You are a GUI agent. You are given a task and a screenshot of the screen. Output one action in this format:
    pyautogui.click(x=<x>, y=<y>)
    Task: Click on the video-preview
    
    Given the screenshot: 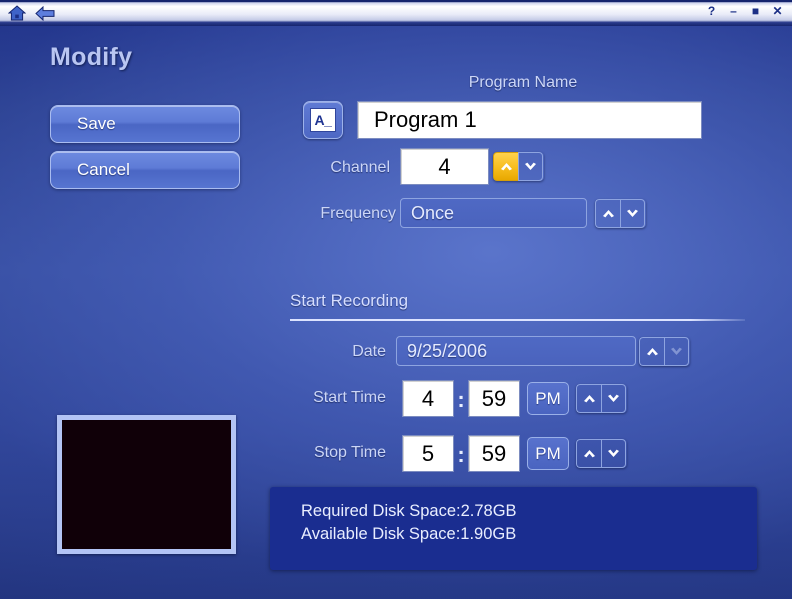 What is the action you would take?
    pyautogui.click(x=146, y=484)
    